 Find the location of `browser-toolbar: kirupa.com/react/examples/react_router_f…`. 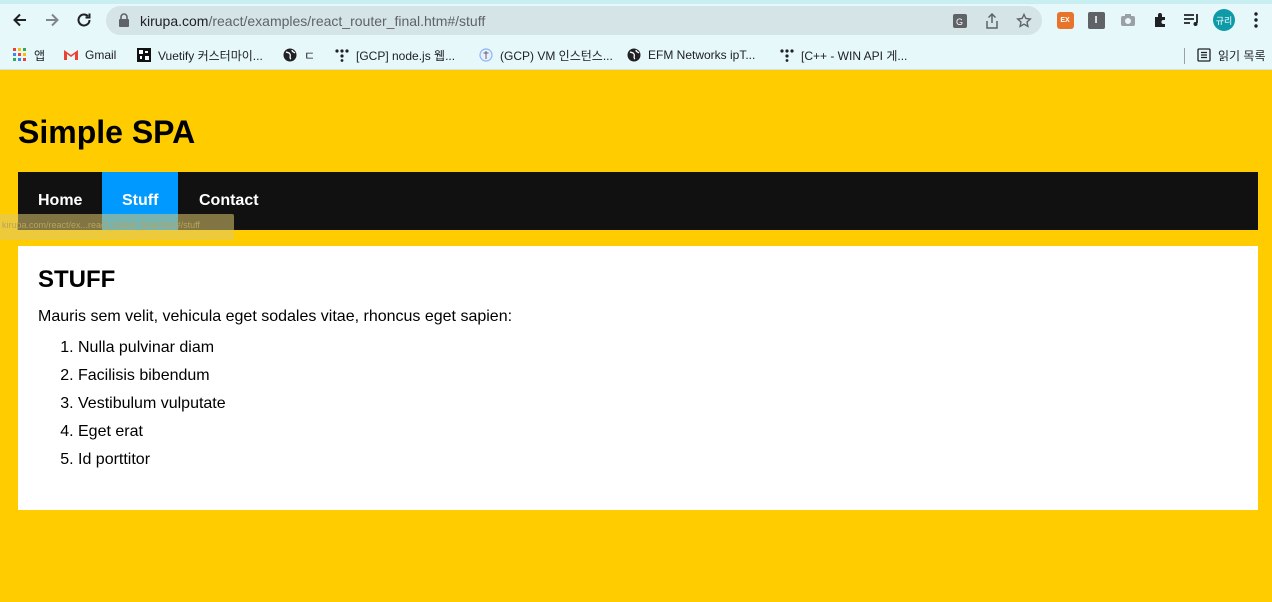

browser-toolbar: kirupa.com/react/examples/react_router_f… is located at coordinates (636, 20).